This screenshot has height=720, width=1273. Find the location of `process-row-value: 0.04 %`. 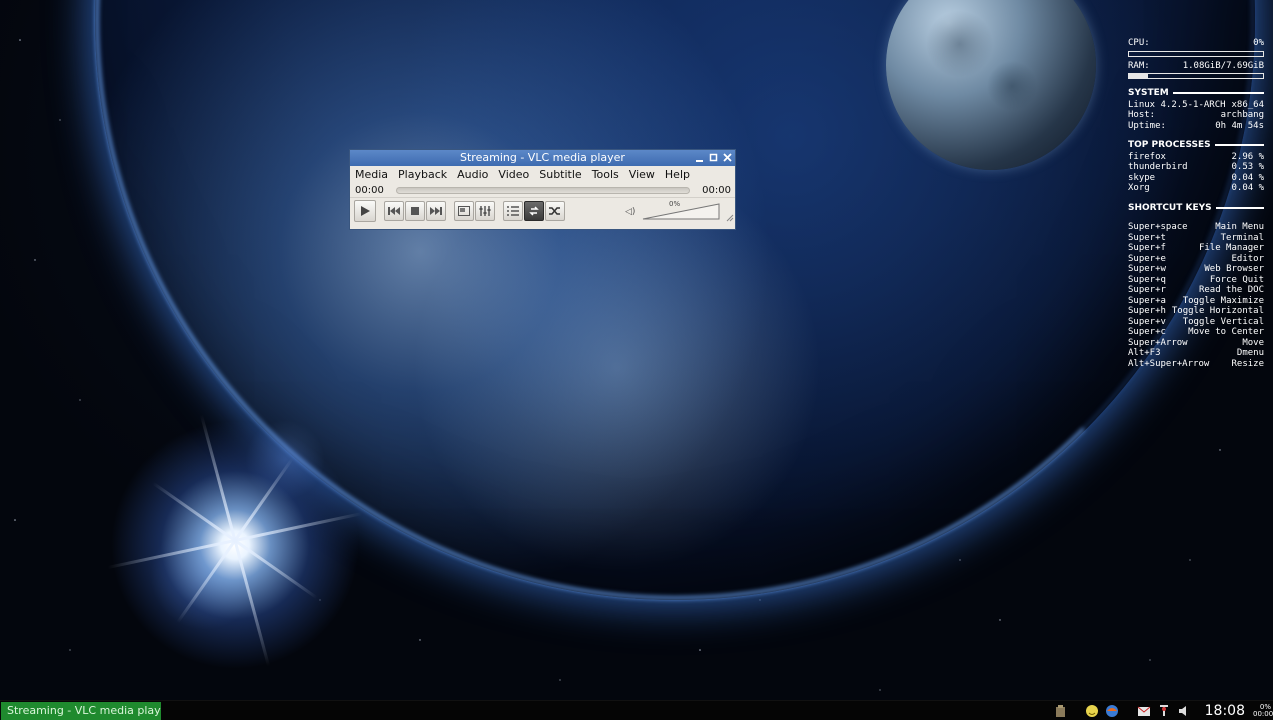

process-row-value: 0.04 % is located at coordinates (1247, 188).